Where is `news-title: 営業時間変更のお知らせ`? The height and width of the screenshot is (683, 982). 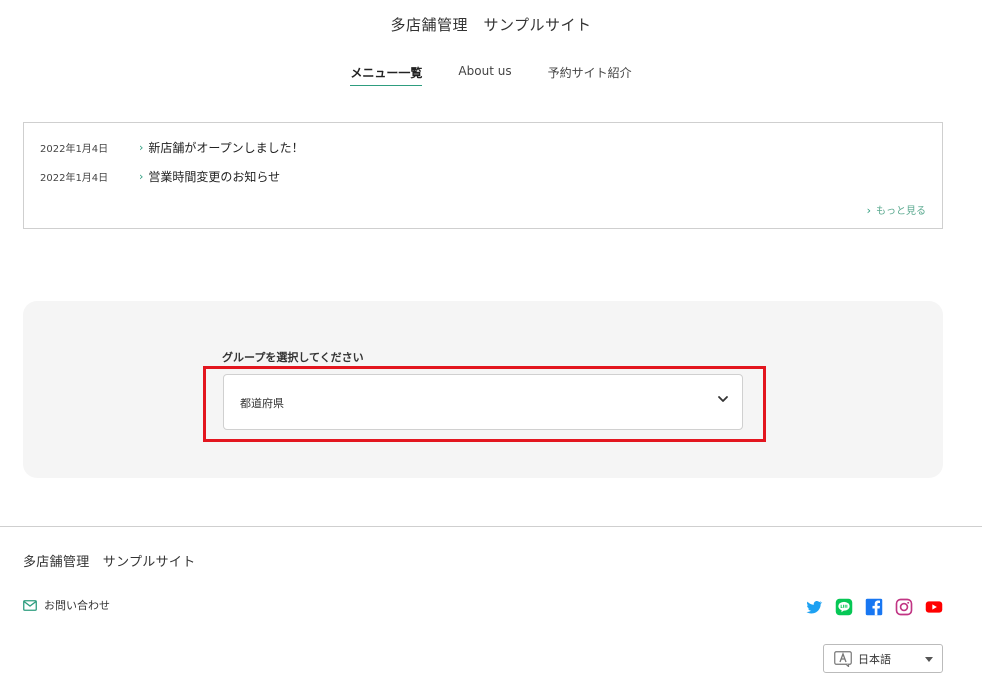 news-title: 営業時間変更のお知らせ is located at coordinates (214, 176).